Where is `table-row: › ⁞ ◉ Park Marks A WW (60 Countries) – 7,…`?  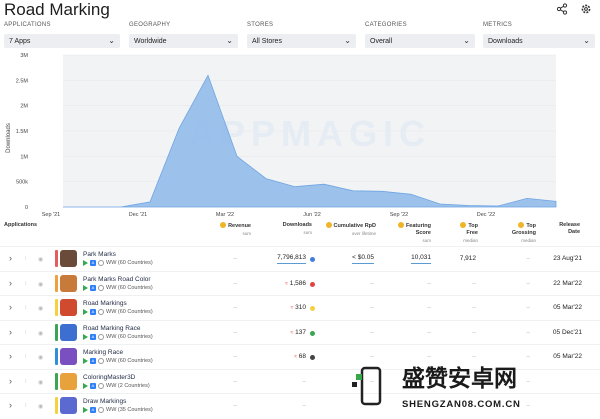 table-row: › ⁞ ◉ Park Marks A WW (60 Countries) – 7,… is located at coordinates (300, 258).